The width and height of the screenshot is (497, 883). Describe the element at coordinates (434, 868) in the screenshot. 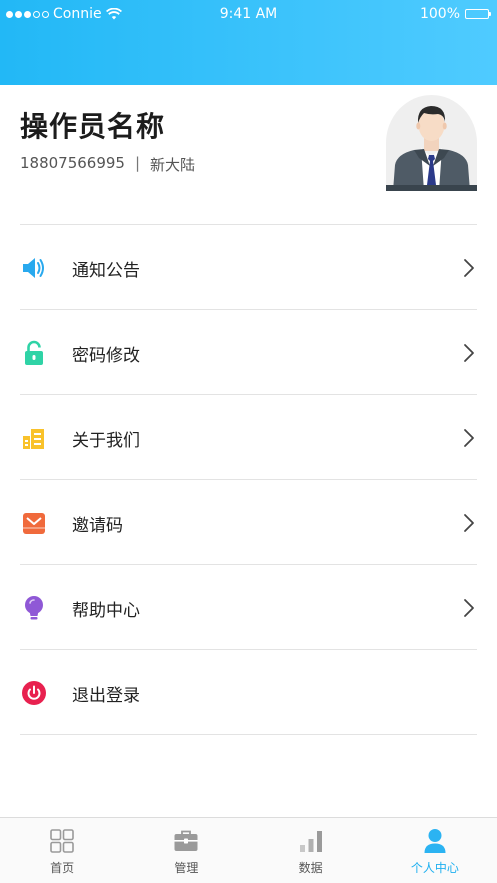

I see `tab-label: 个人中心` at that location.